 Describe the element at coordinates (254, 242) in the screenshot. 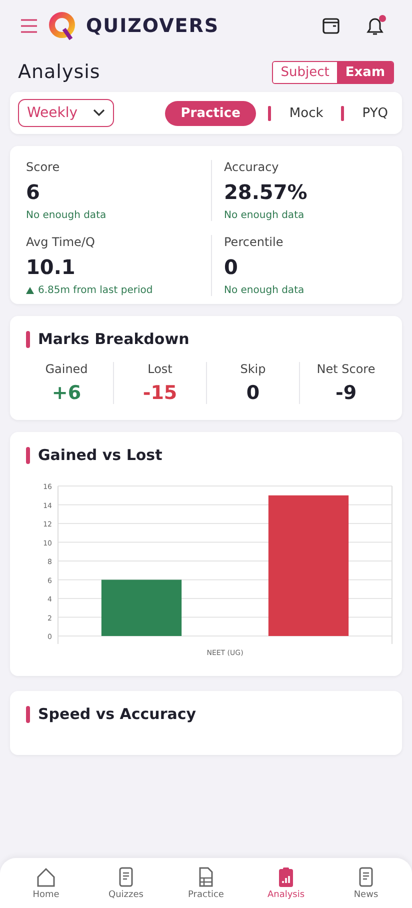

I see `stat-label: Percentile` at that location.